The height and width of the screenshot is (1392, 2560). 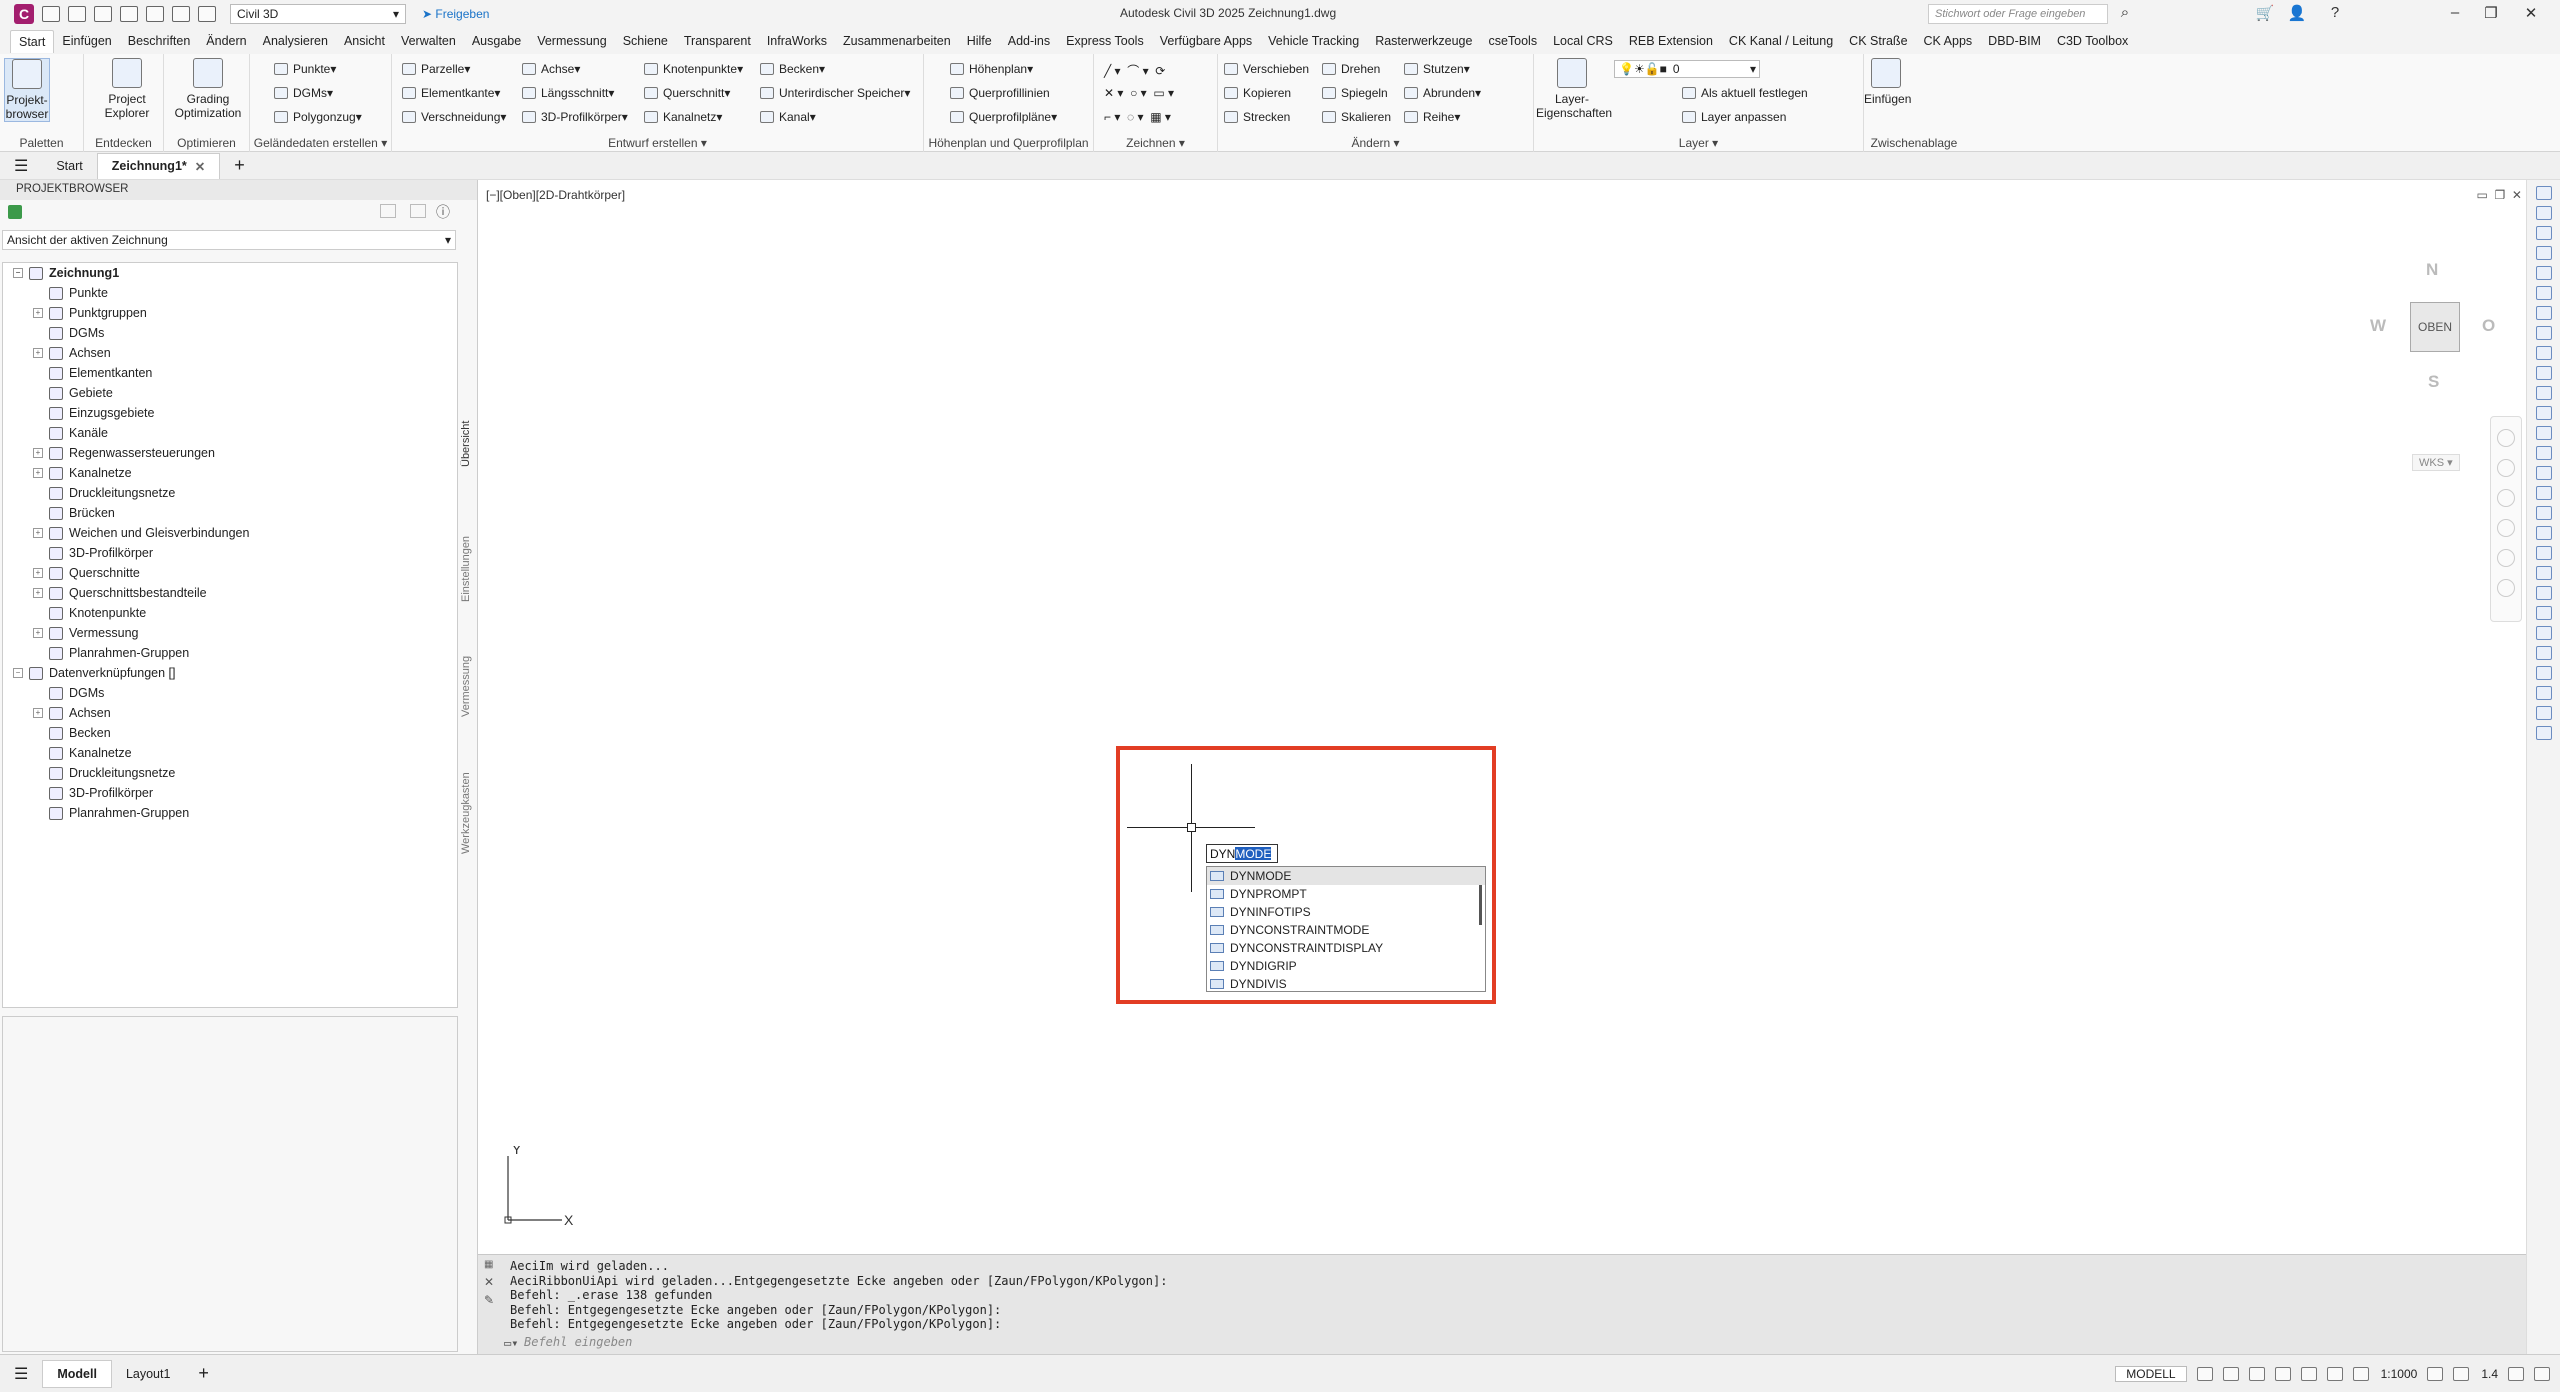 I want to click on tab-vehicle-tracking: Vehicle Tracking, so click(x=1313, y=41).